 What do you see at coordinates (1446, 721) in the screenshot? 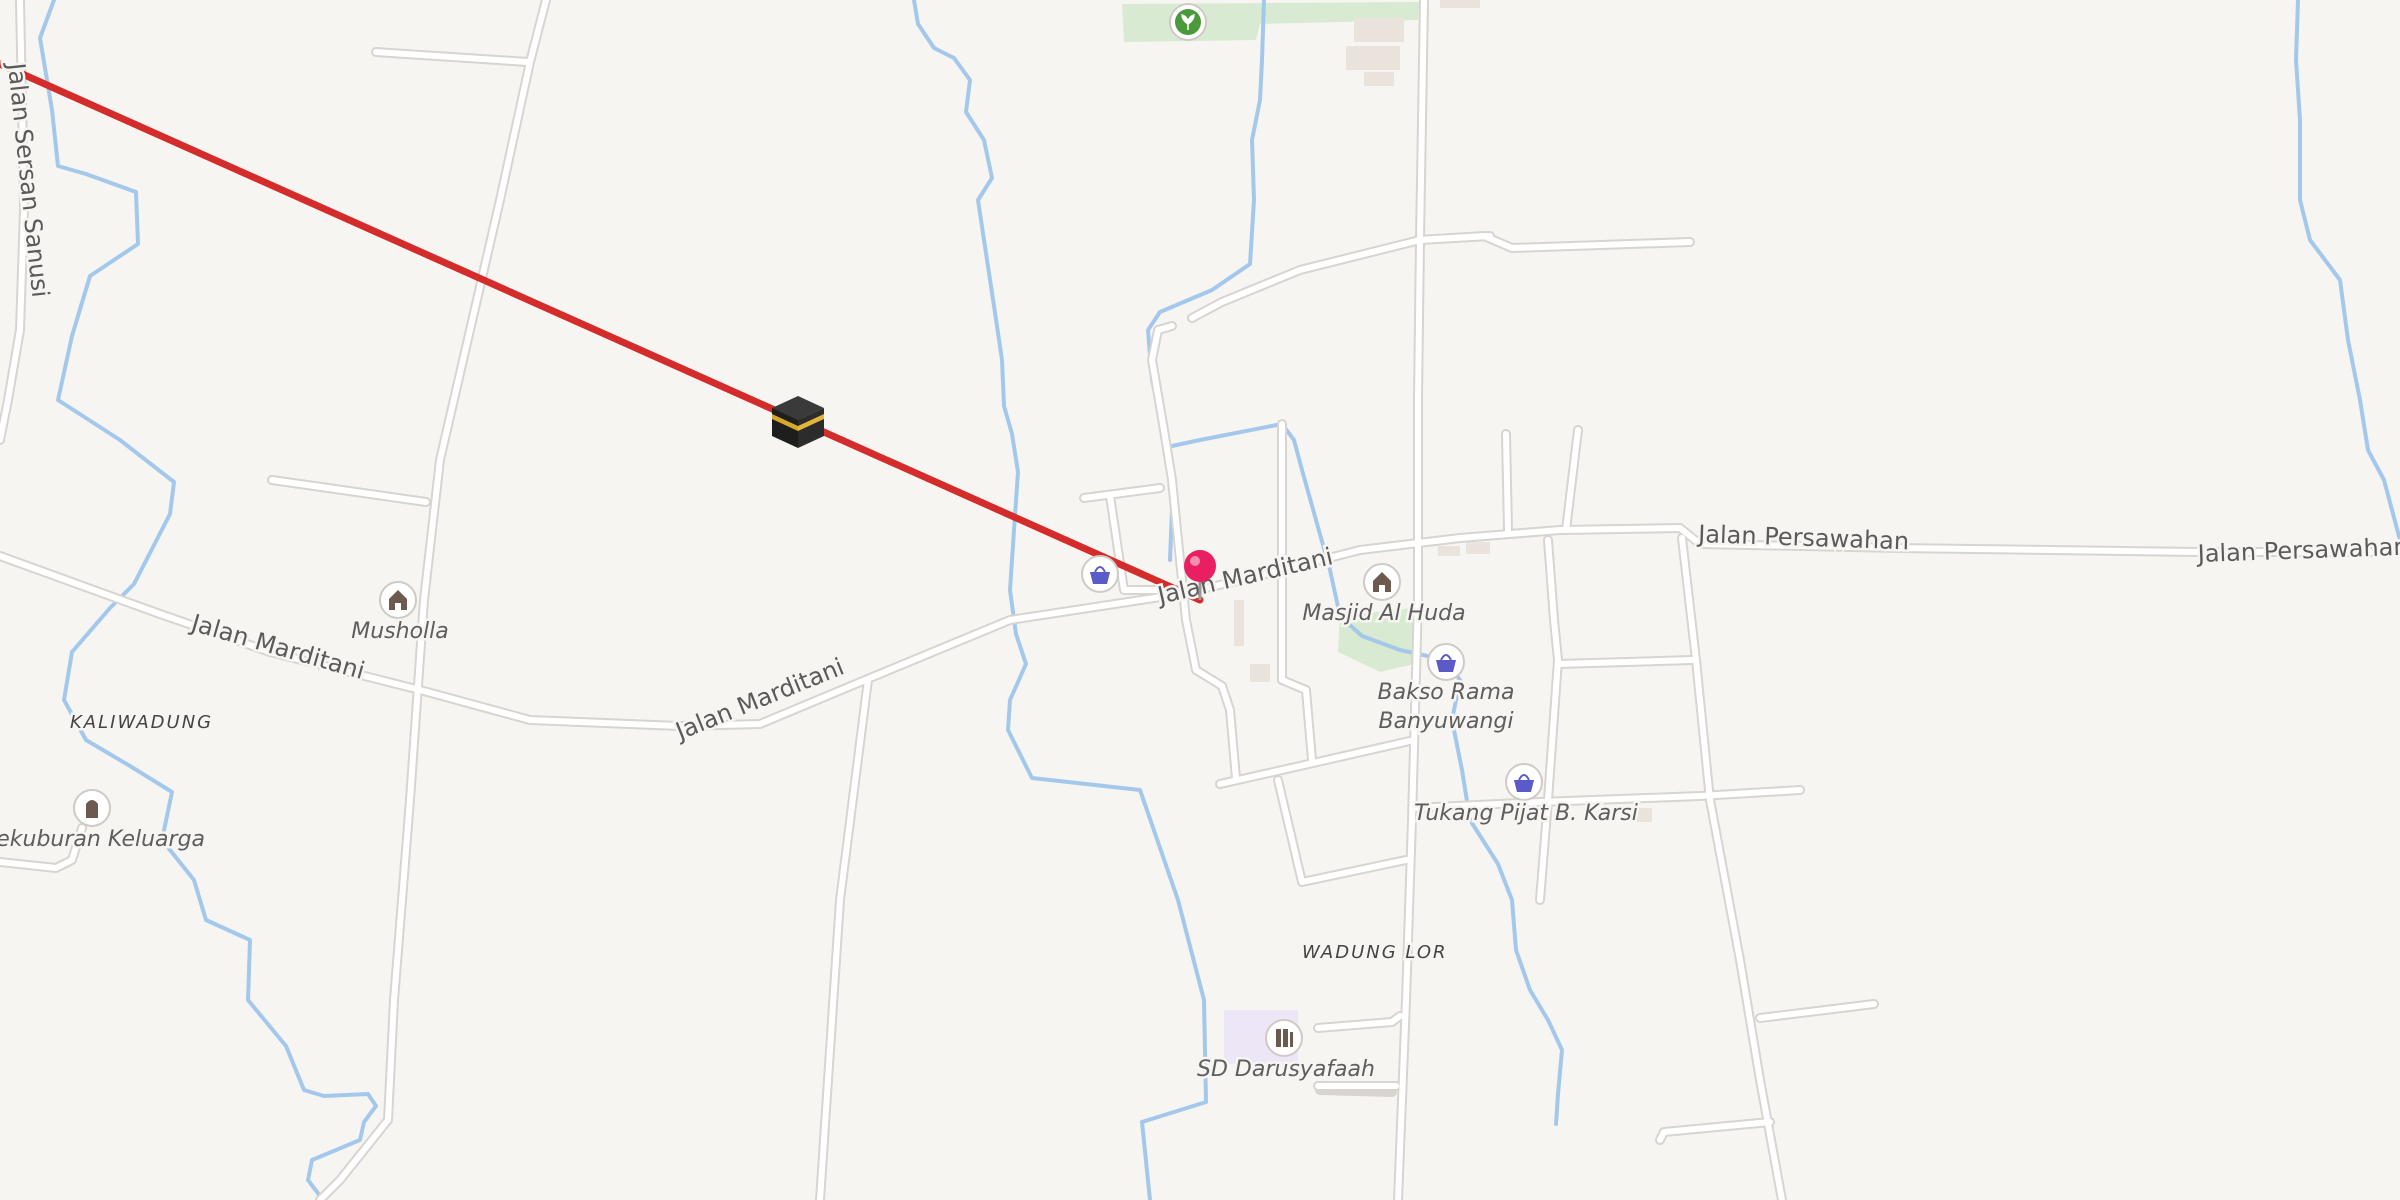
I see `poi-label-line2: Banyuwangi` at bounding box center [1446, 721].